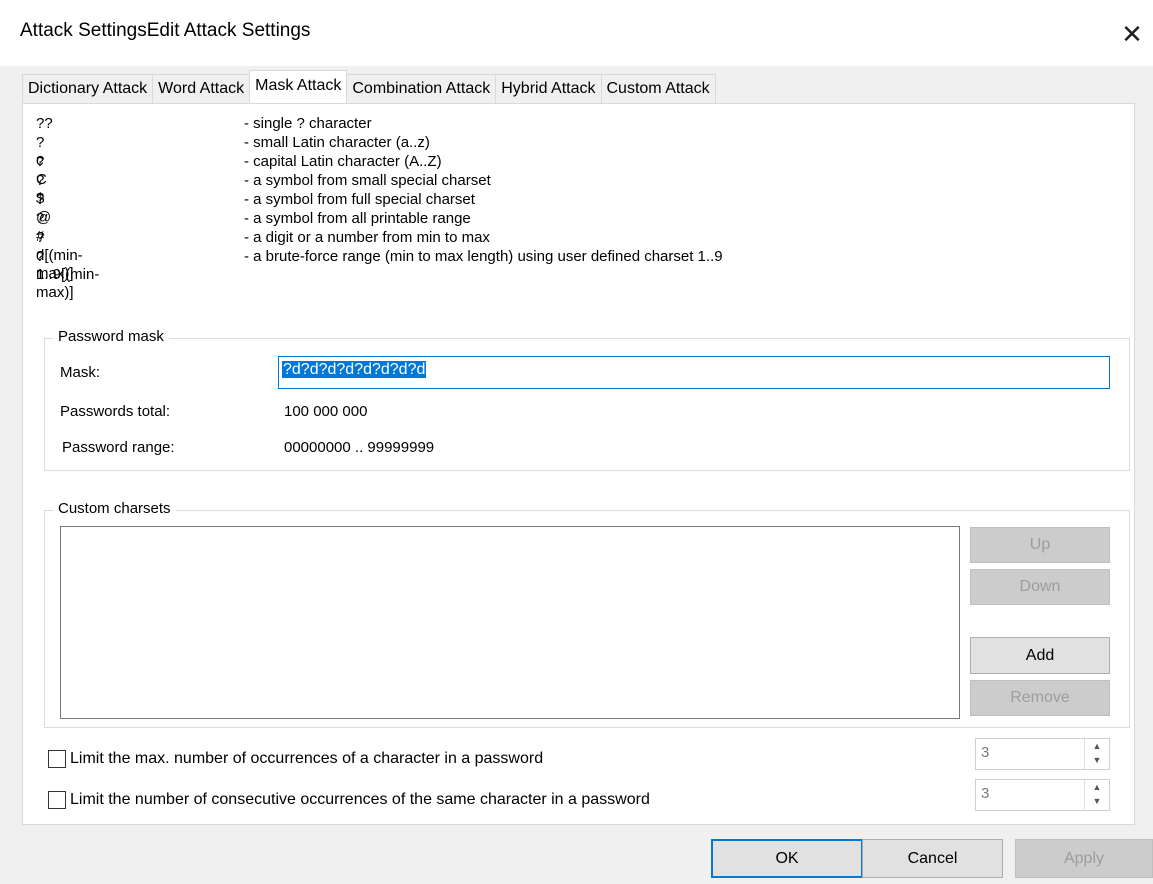 This screenshot has height=884, width=1153. What do you see at coordinates (985, 752) in the screenshot?
I see `max-occurrences-value: 3` at bounding box center [985, 752].